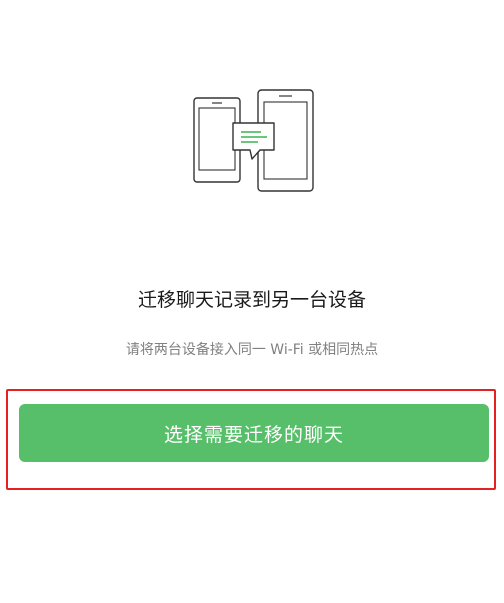 The height and width of the screenshot is (603, 504). I want to click on phone-transfer-icon, so click(253, 142).